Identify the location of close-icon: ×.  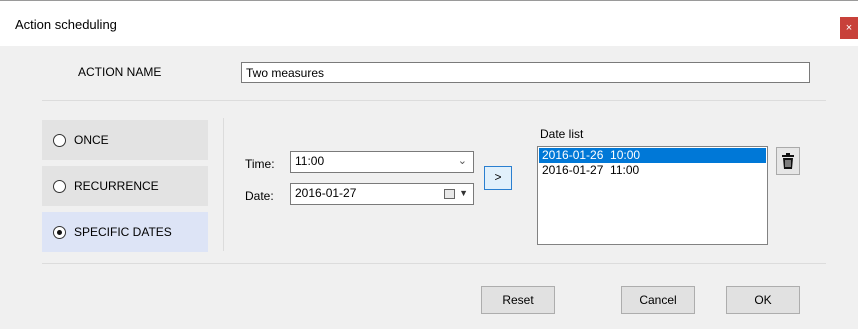
(849, 28).